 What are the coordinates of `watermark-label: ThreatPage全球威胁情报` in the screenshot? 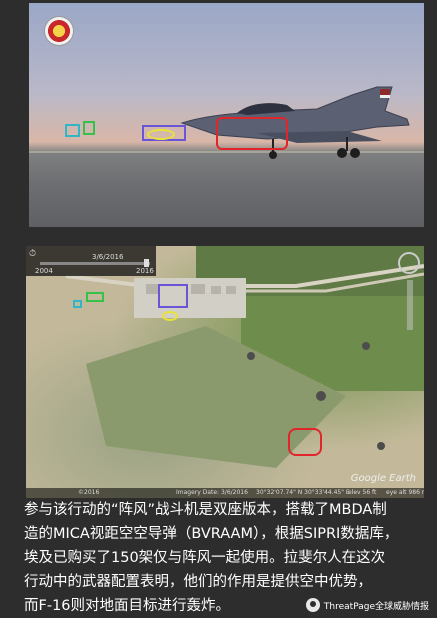 It's located at (376, 606).